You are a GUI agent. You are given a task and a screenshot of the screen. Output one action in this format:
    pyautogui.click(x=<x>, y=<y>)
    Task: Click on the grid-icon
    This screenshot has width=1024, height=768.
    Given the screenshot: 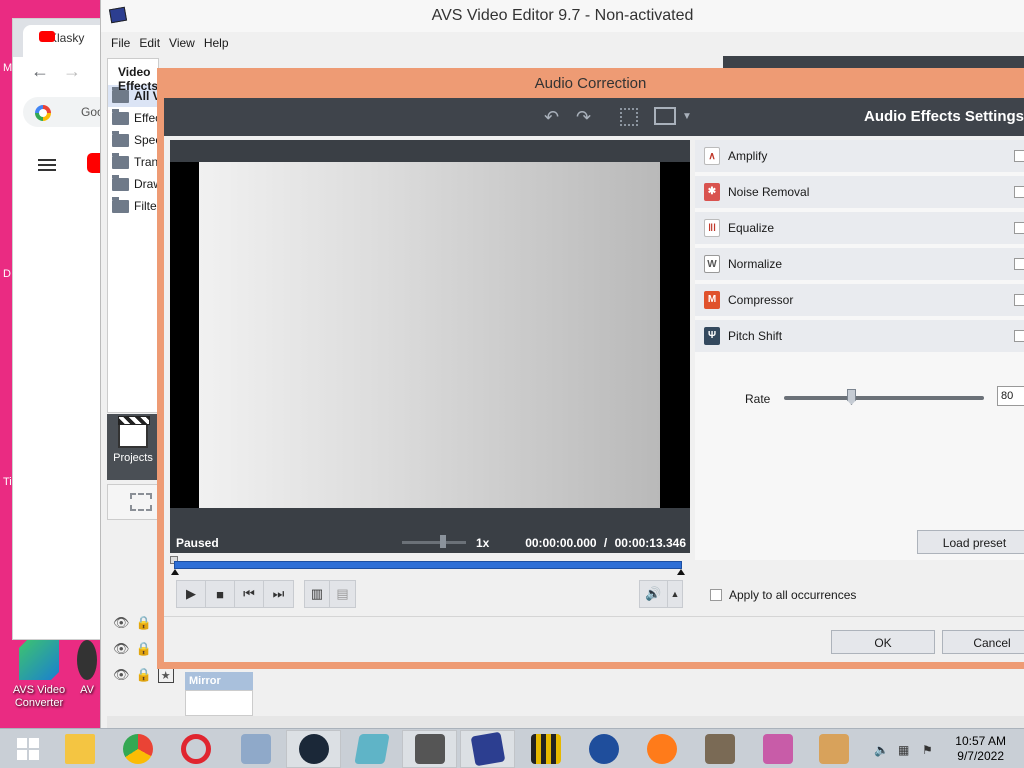 What is the action you would take?
    pyautogui.click(x=629, y=117)
    